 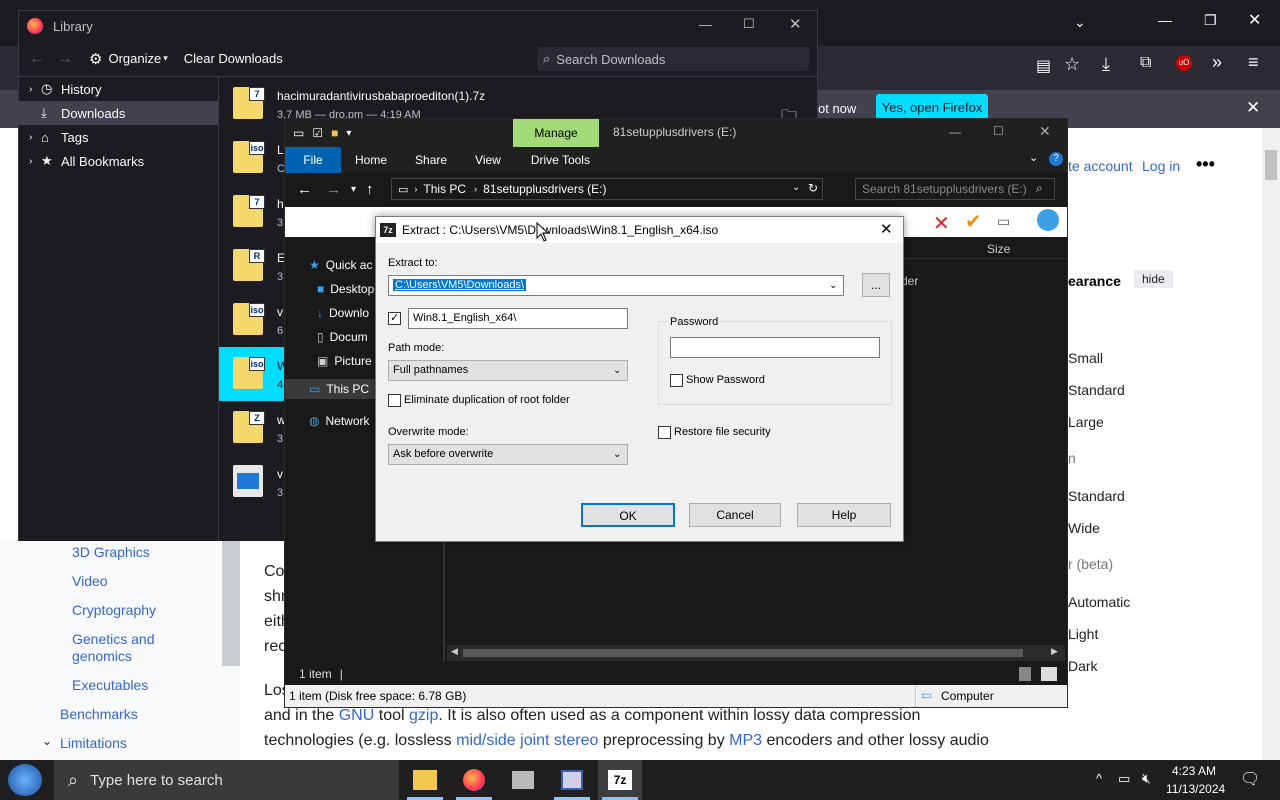 What do you see at coordinates (572, 780) in the screenshot?
I see `taskbar-setup` at bounding box center [572, 780].